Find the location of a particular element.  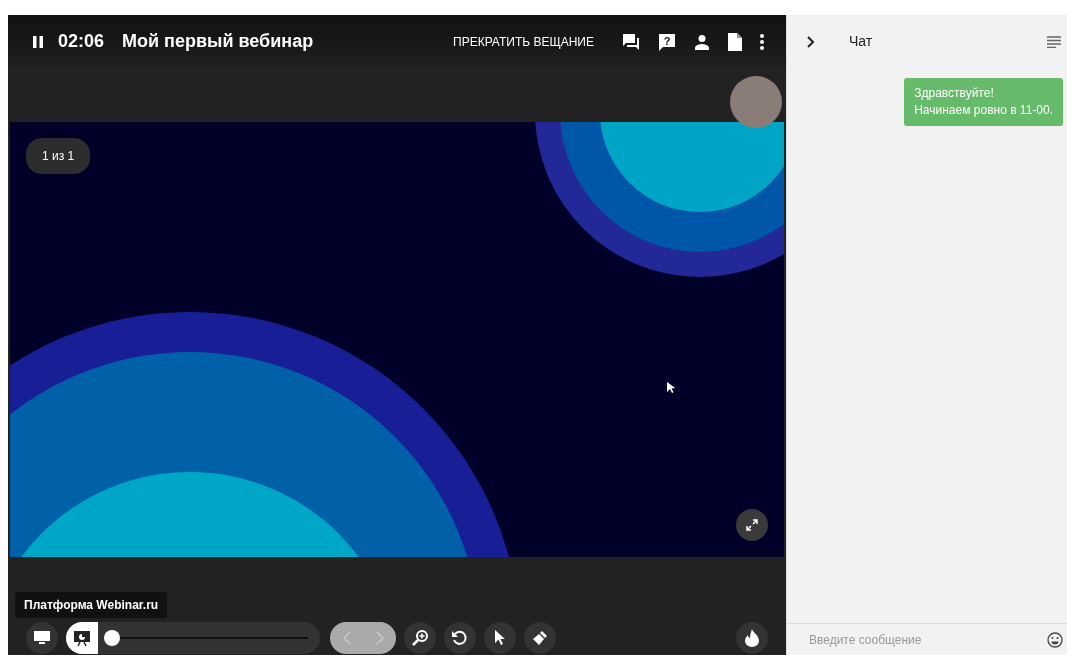

pointer-button is located at coordinates (500, 638).